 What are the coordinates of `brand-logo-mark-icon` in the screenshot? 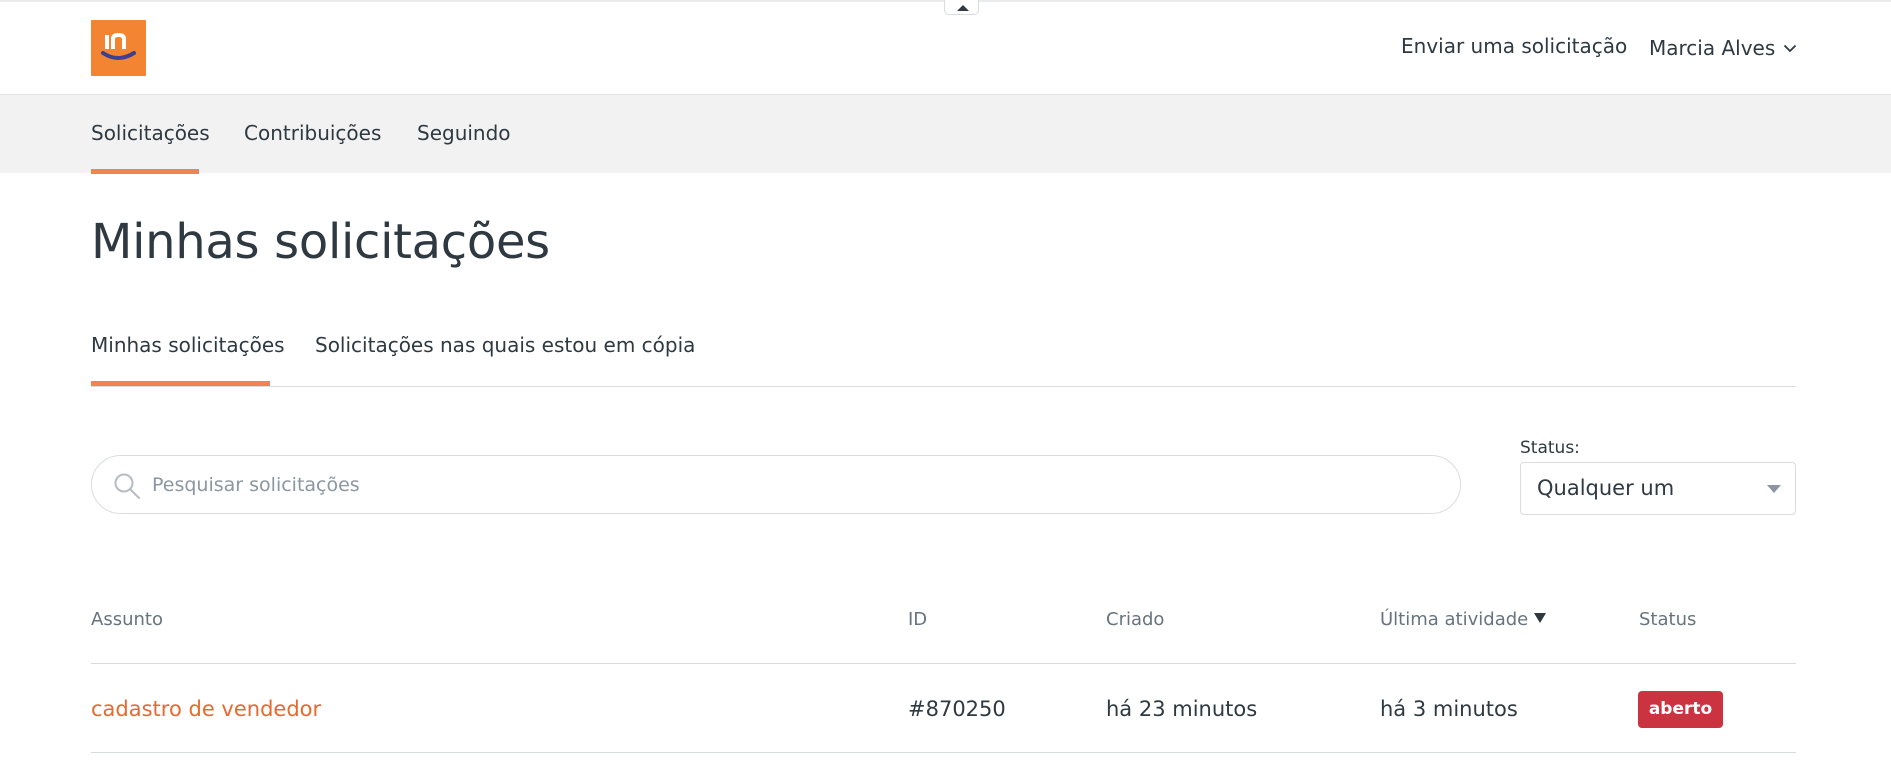 It's located at (118, 46).